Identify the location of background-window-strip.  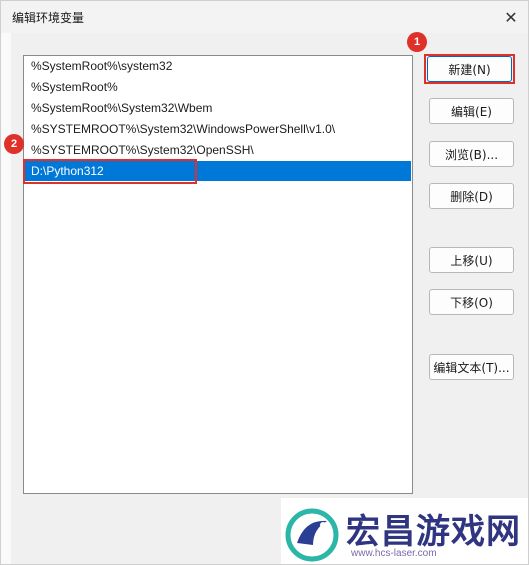
(6, 298).